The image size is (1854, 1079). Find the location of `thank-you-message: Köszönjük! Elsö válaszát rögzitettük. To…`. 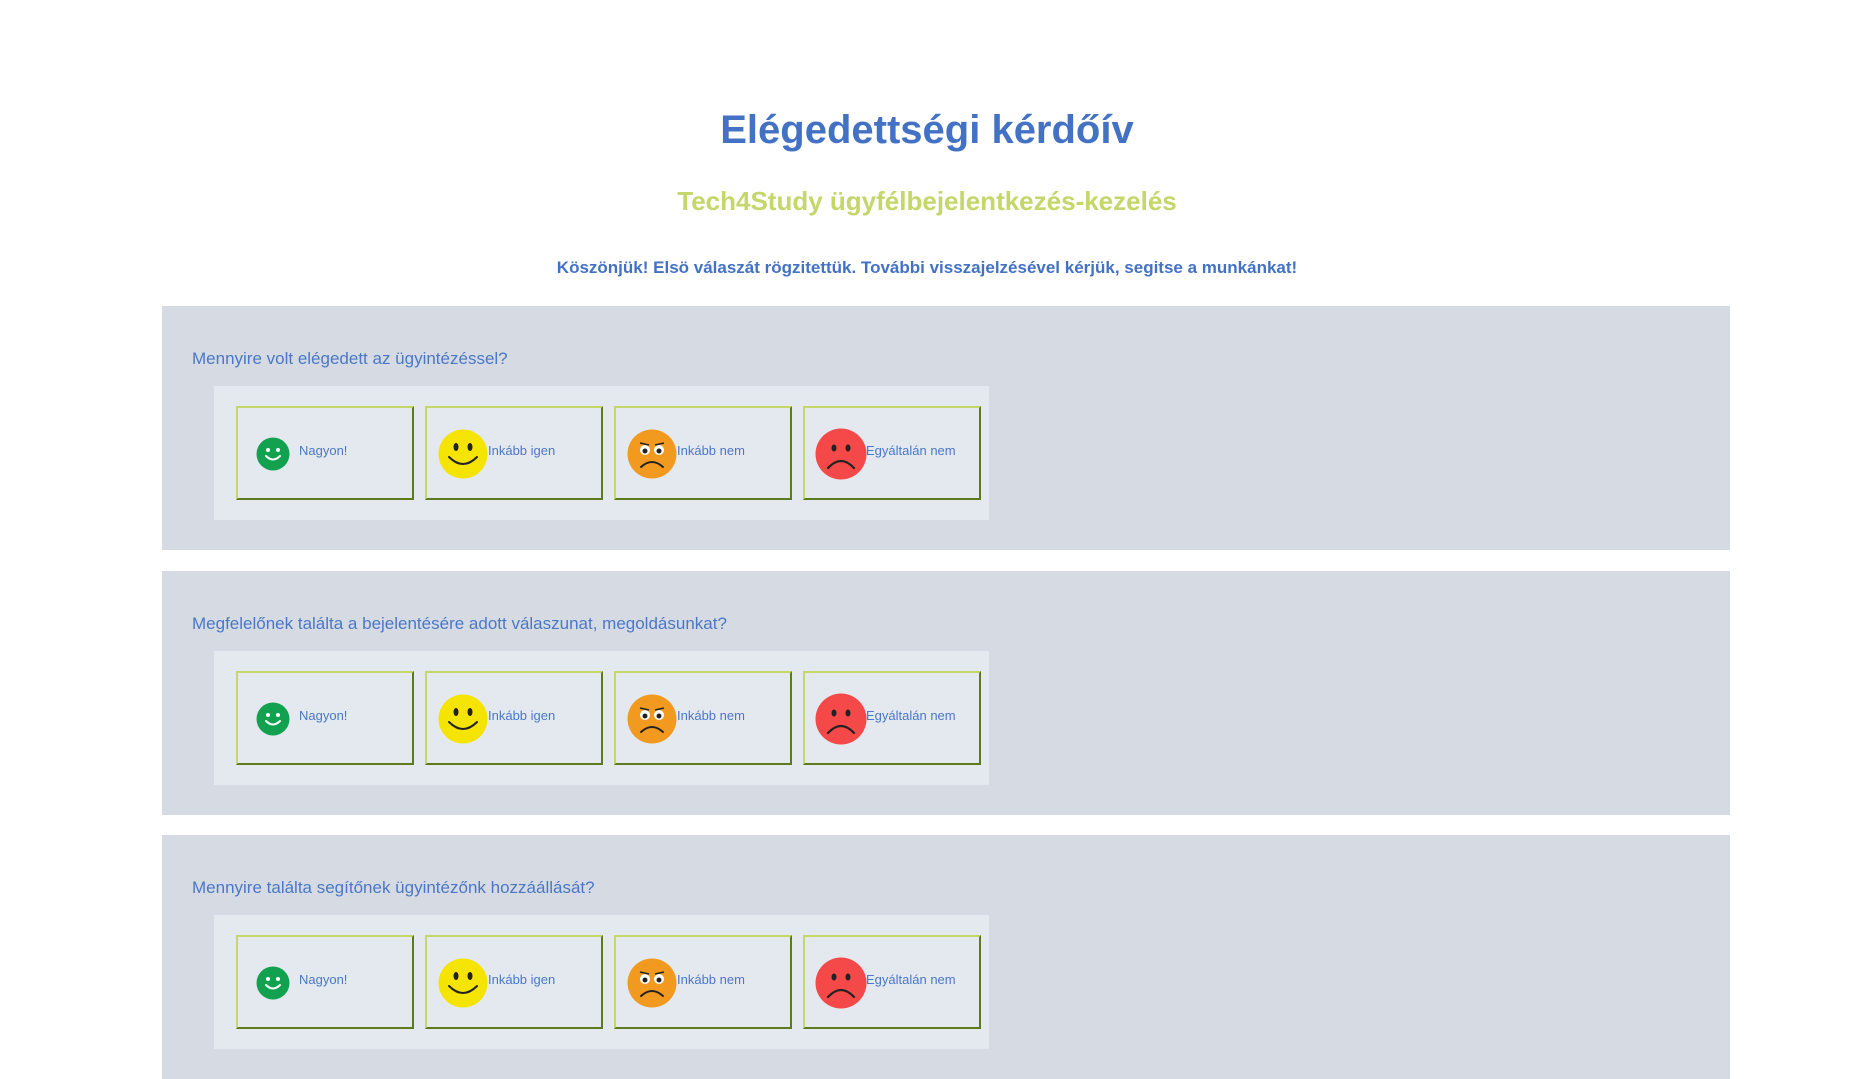

thank-you-message: Köszönjük! Elsö válaszát rögzitettük. To… is located at coordinates (927, 267).